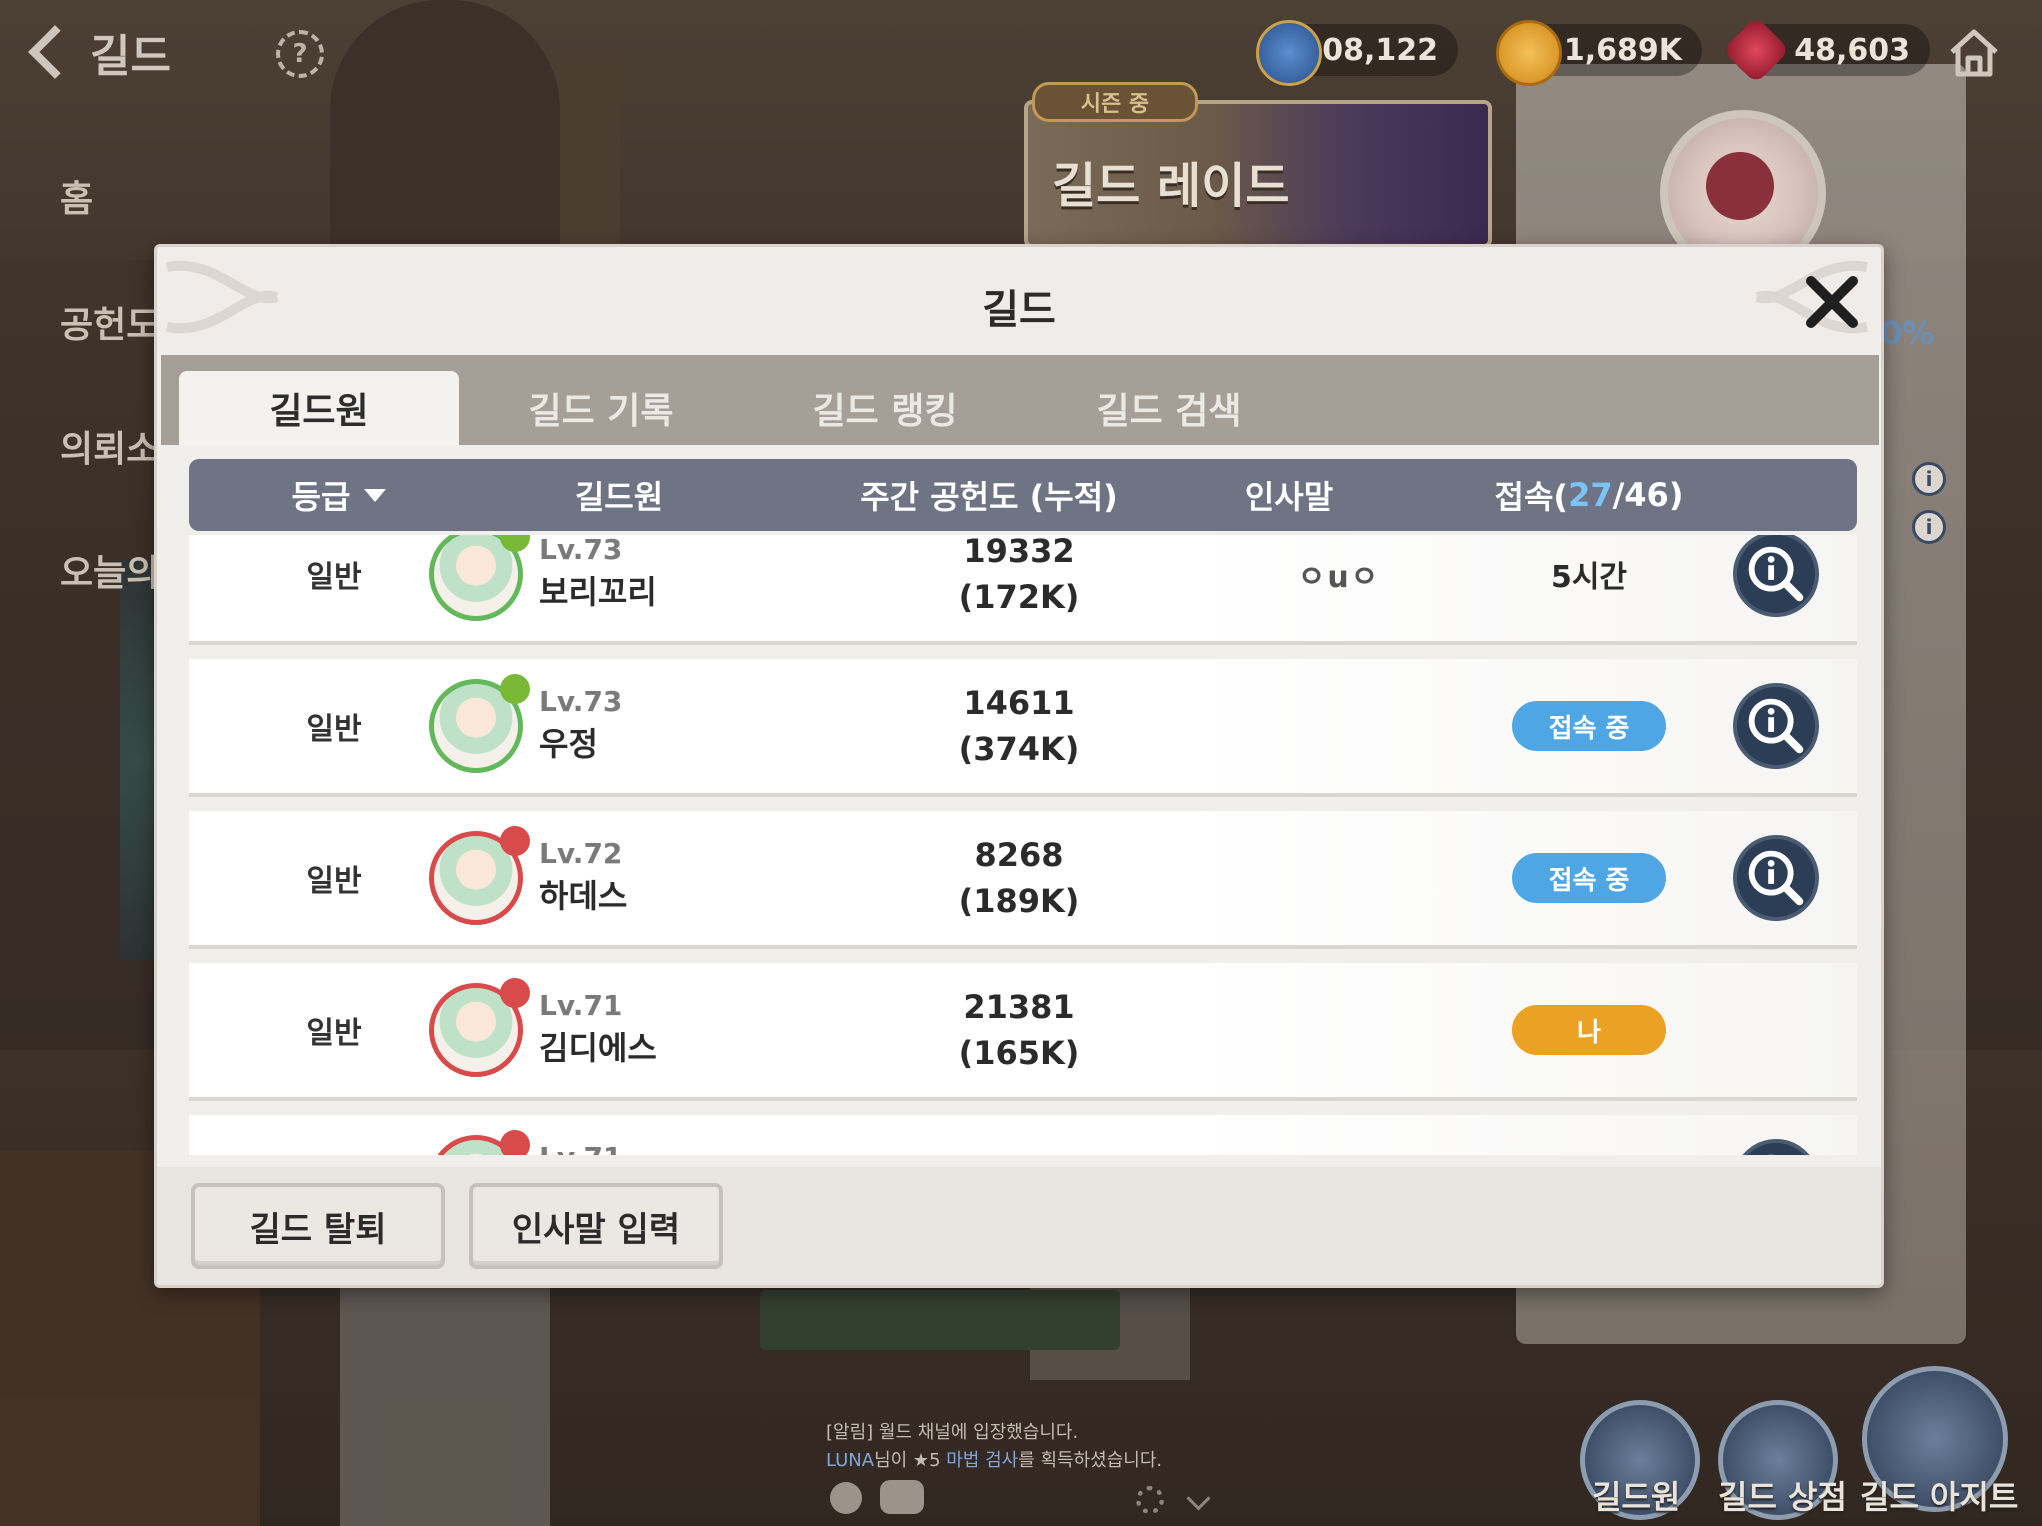  What do you see at coordinates (1832, 302) in the screenshot?
I see `close-icon` at bounding box center [1832, 302].